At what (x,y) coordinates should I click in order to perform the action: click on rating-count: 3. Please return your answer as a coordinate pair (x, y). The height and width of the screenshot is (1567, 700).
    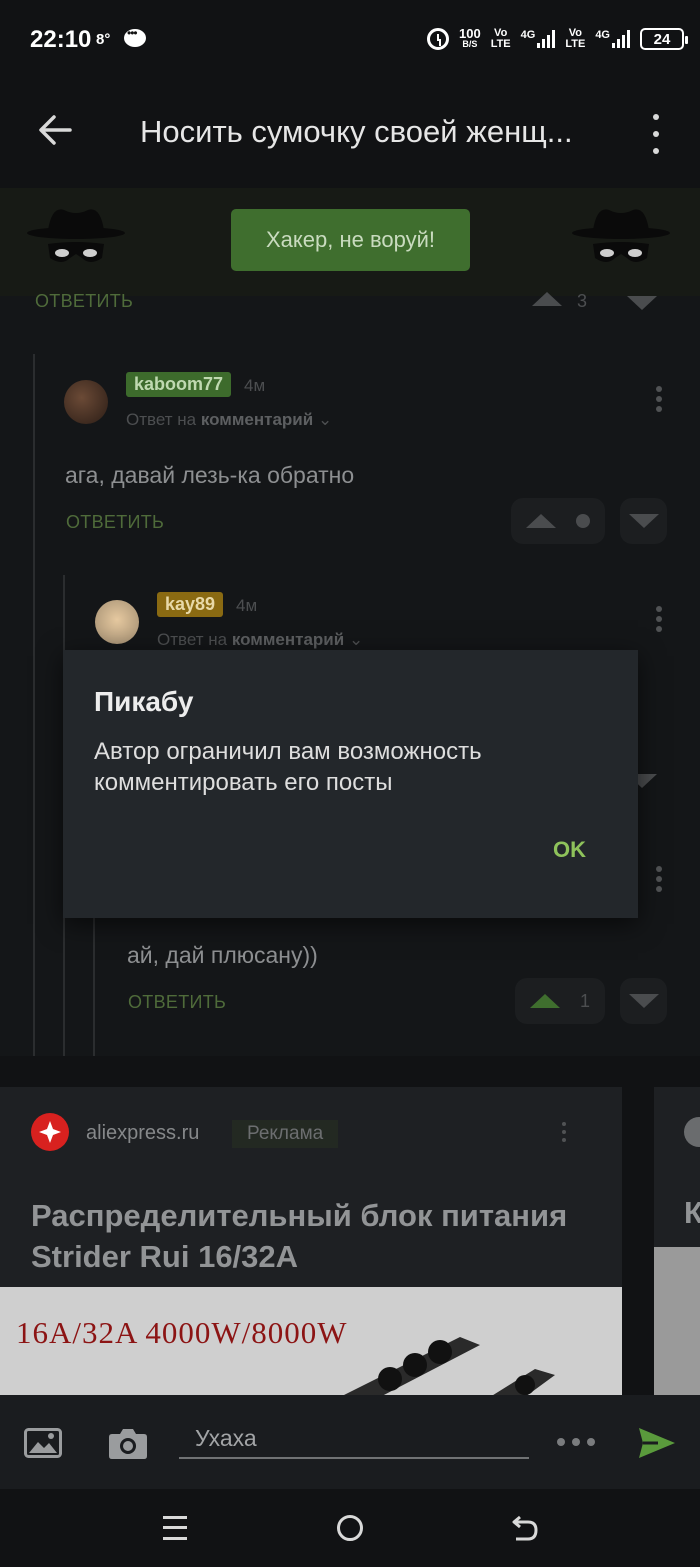
    Looking at the image, I should click on (582, 301).